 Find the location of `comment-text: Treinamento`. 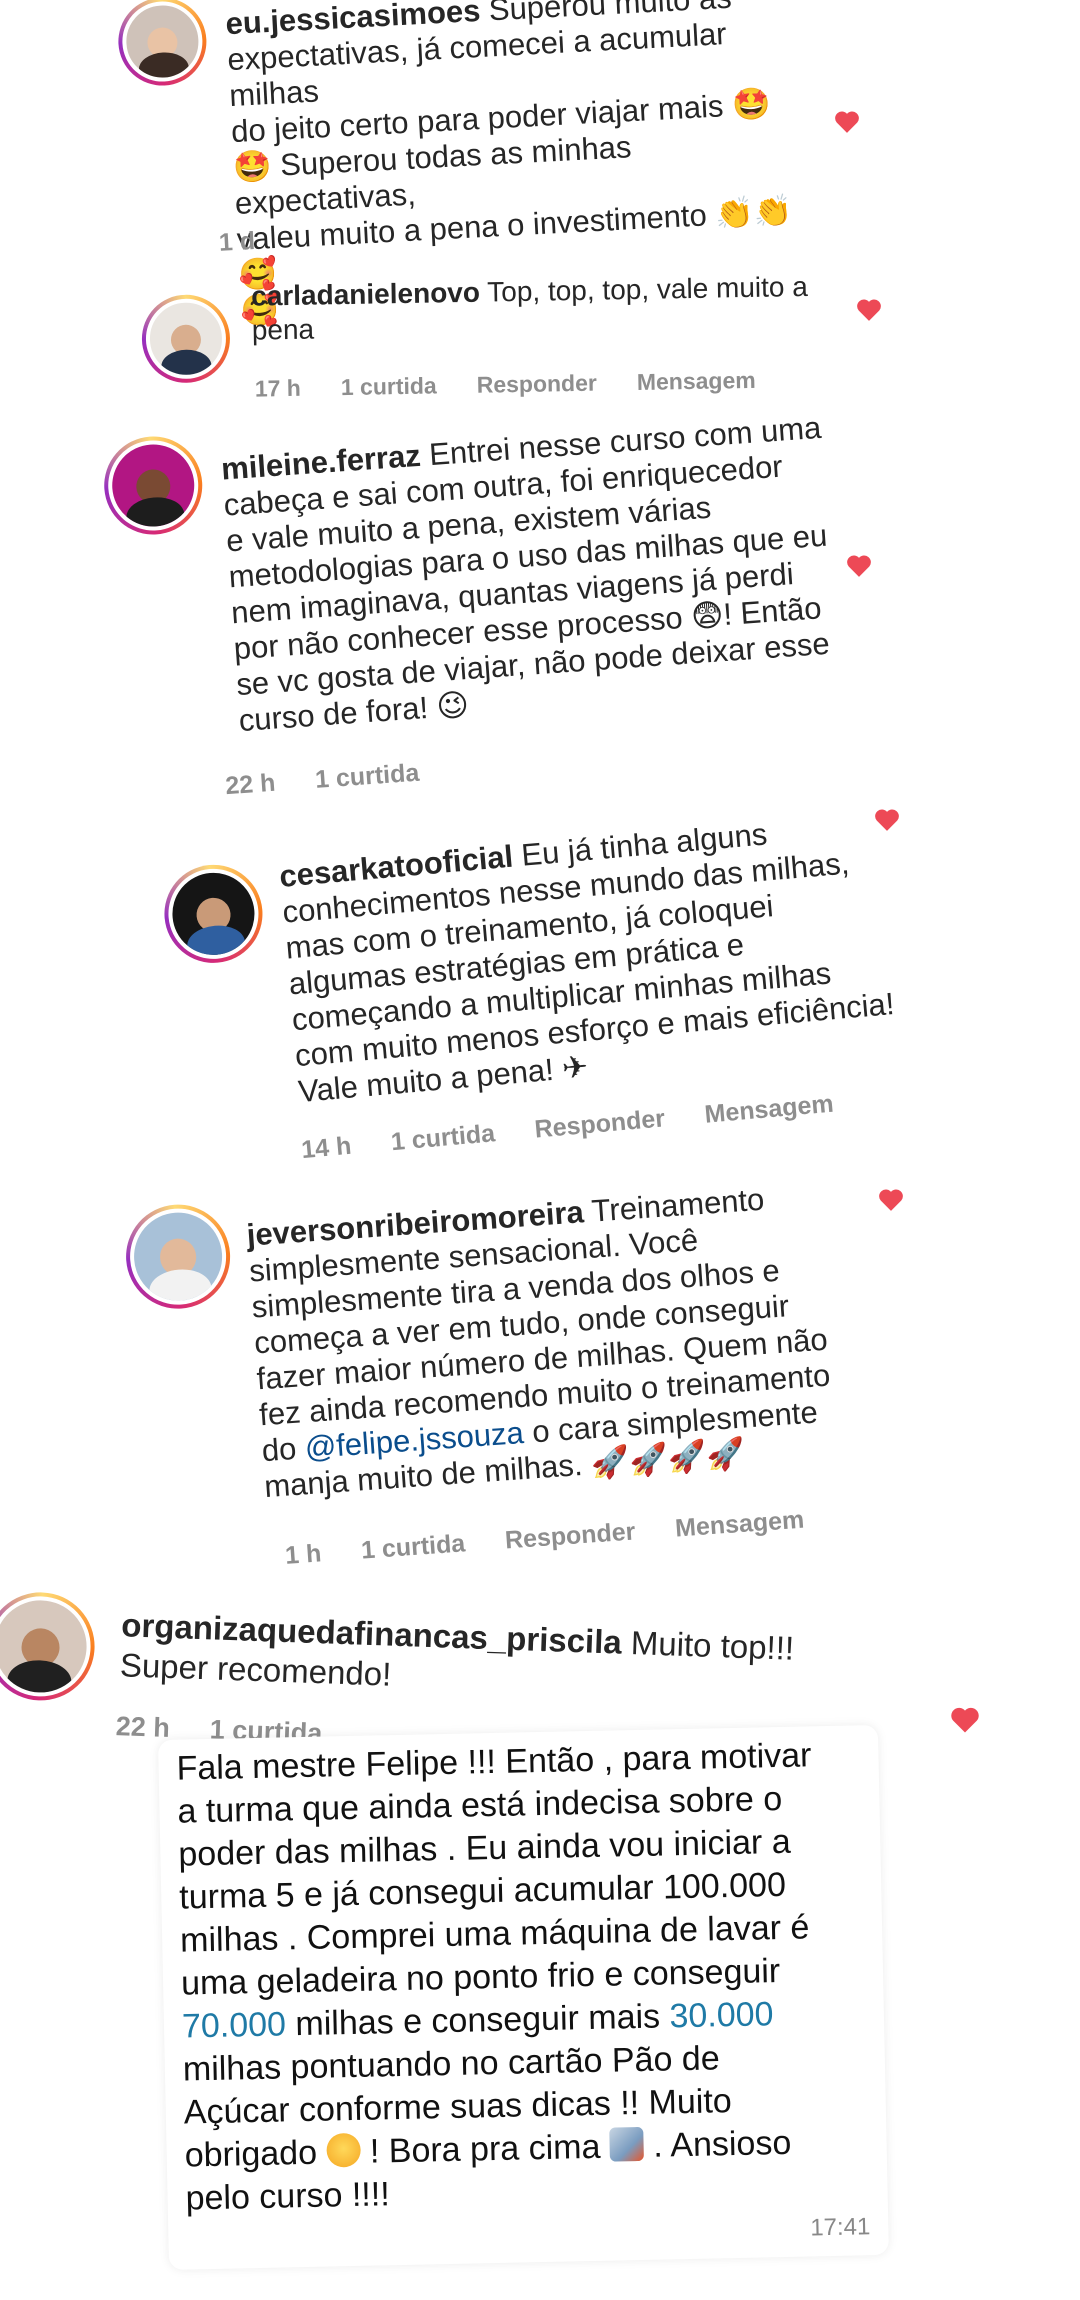

comment-text: Treinamento is located at coordinates (678, 1205).